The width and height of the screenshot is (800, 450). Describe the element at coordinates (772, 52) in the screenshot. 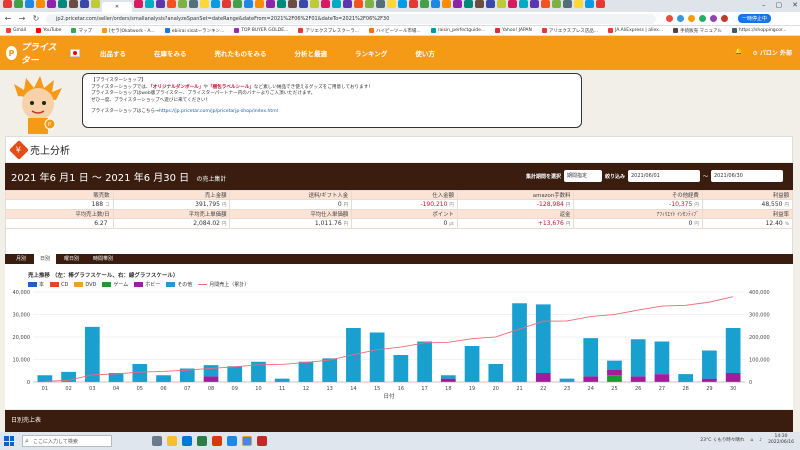

I see `settings-link: ⚙ パロン 外部` at that location.